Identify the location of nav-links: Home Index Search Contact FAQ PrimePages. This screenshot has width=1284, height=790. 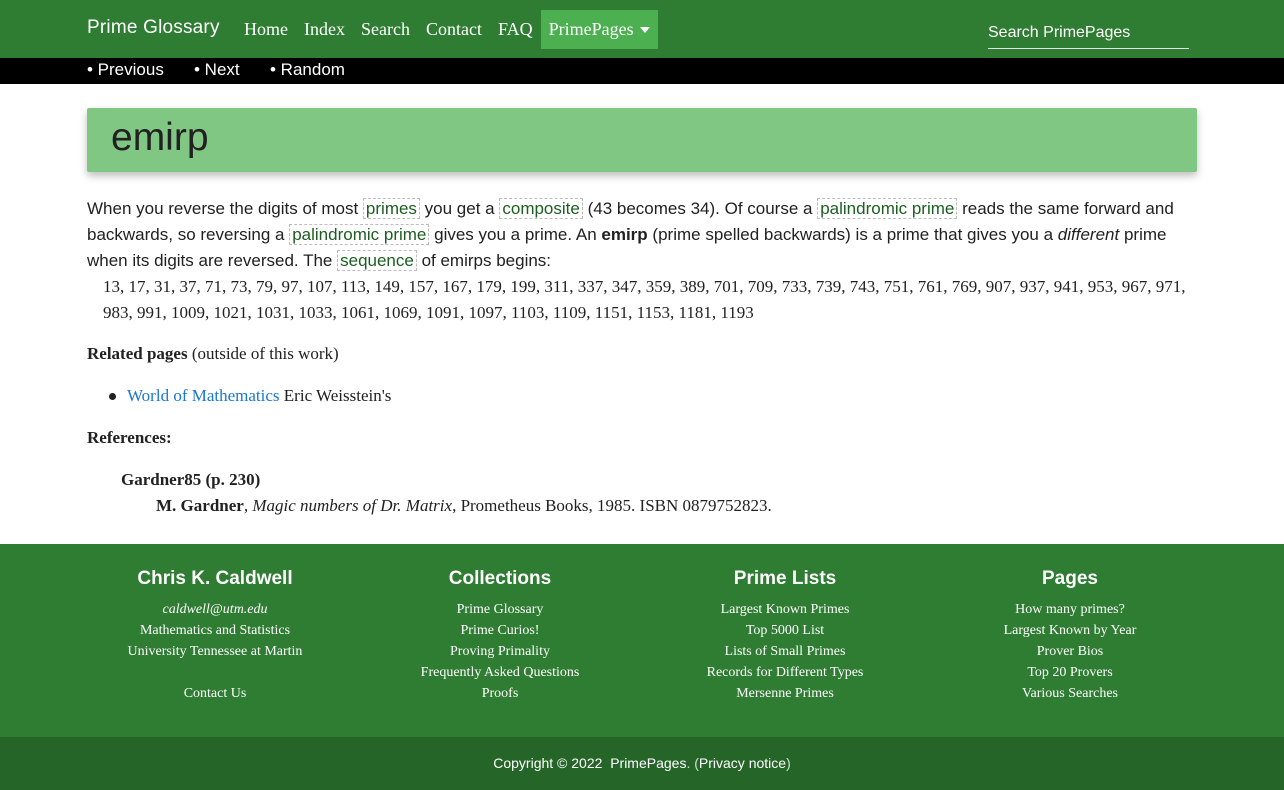
(447, 29).